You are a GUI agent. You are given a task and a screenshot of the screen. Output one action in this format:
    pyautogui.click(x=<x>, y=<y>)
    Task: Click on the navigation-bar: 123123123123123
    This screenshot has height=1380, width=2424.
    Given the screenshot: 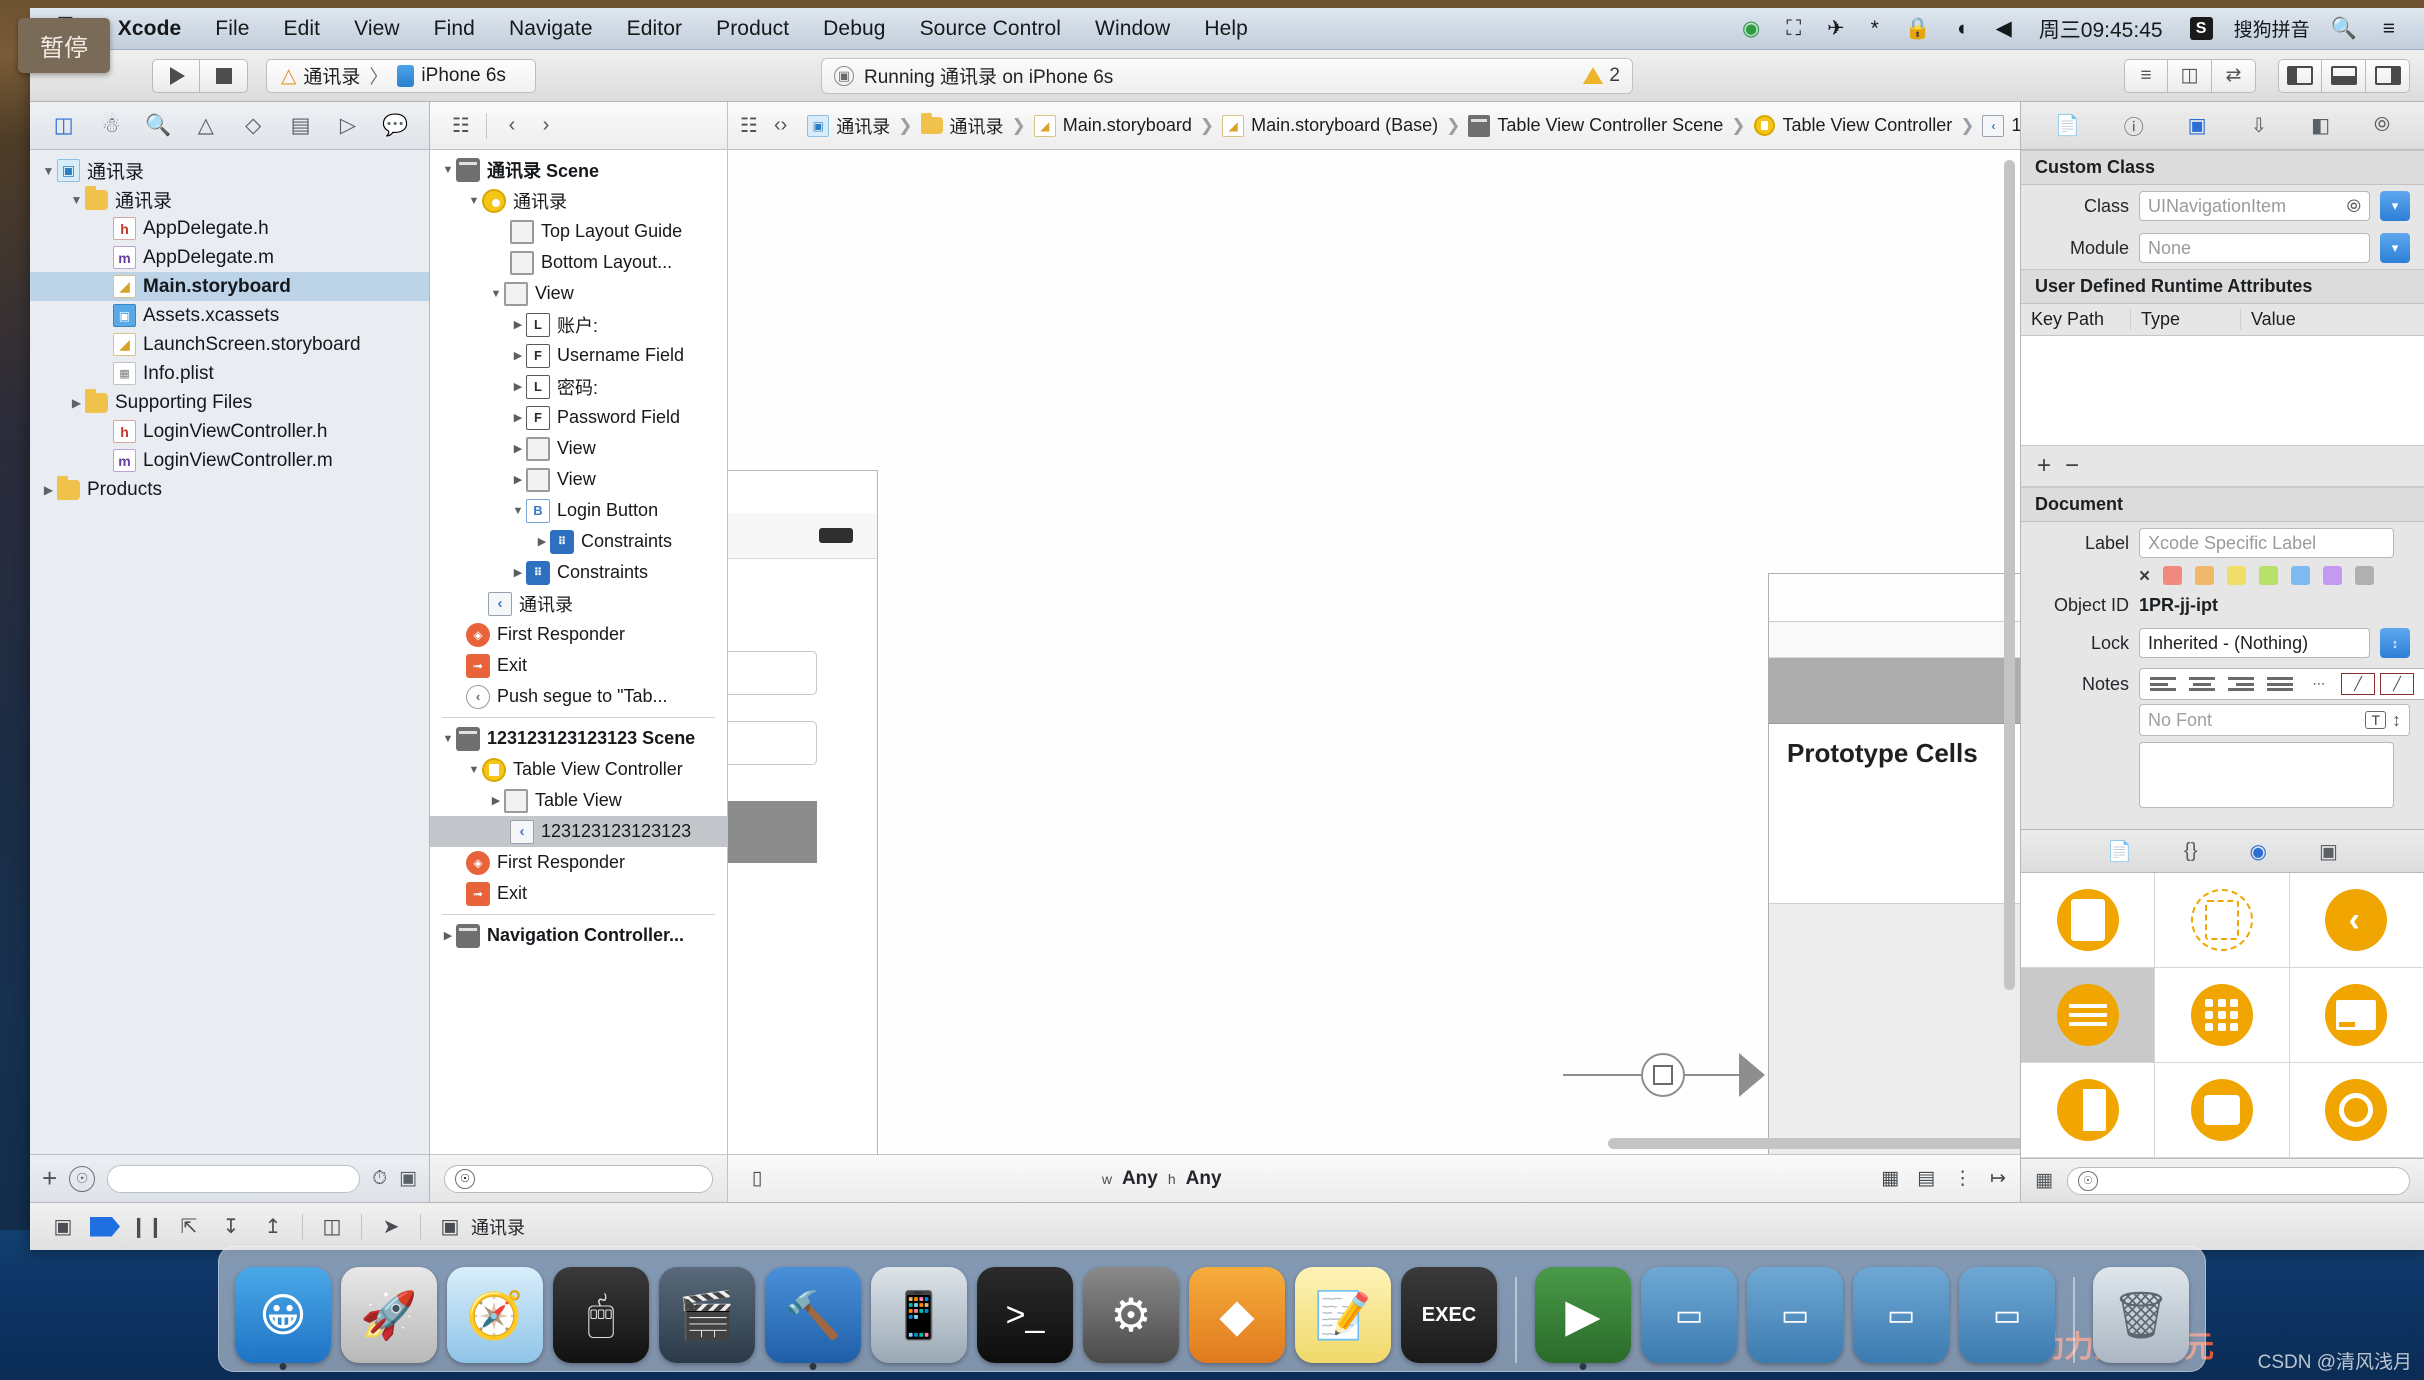 What is the action you would take?
    pyautogui.click(x=1894, y=691)
    